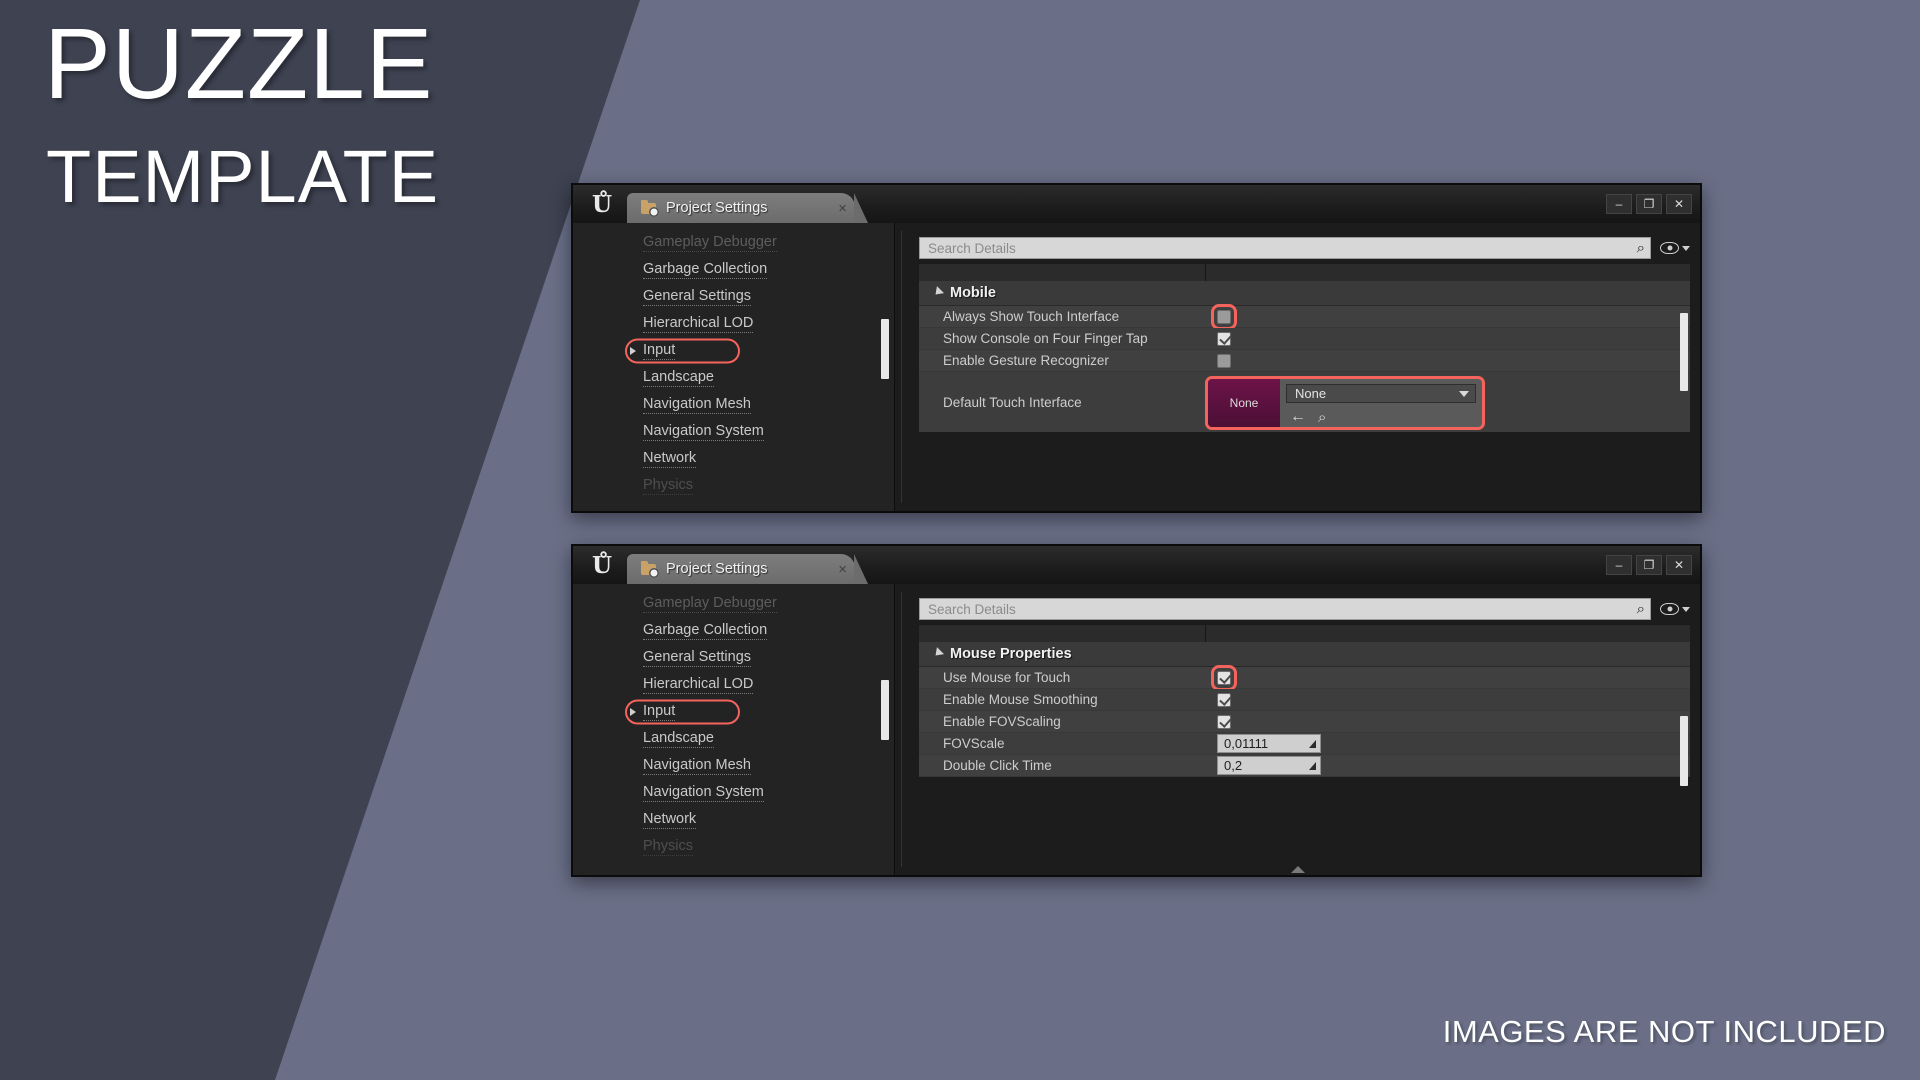 Image resolution: width=1920 pixels, height=1080 pixels. I want to click on property-label: Enable Mouse Smoothing, so click(1020, 699).